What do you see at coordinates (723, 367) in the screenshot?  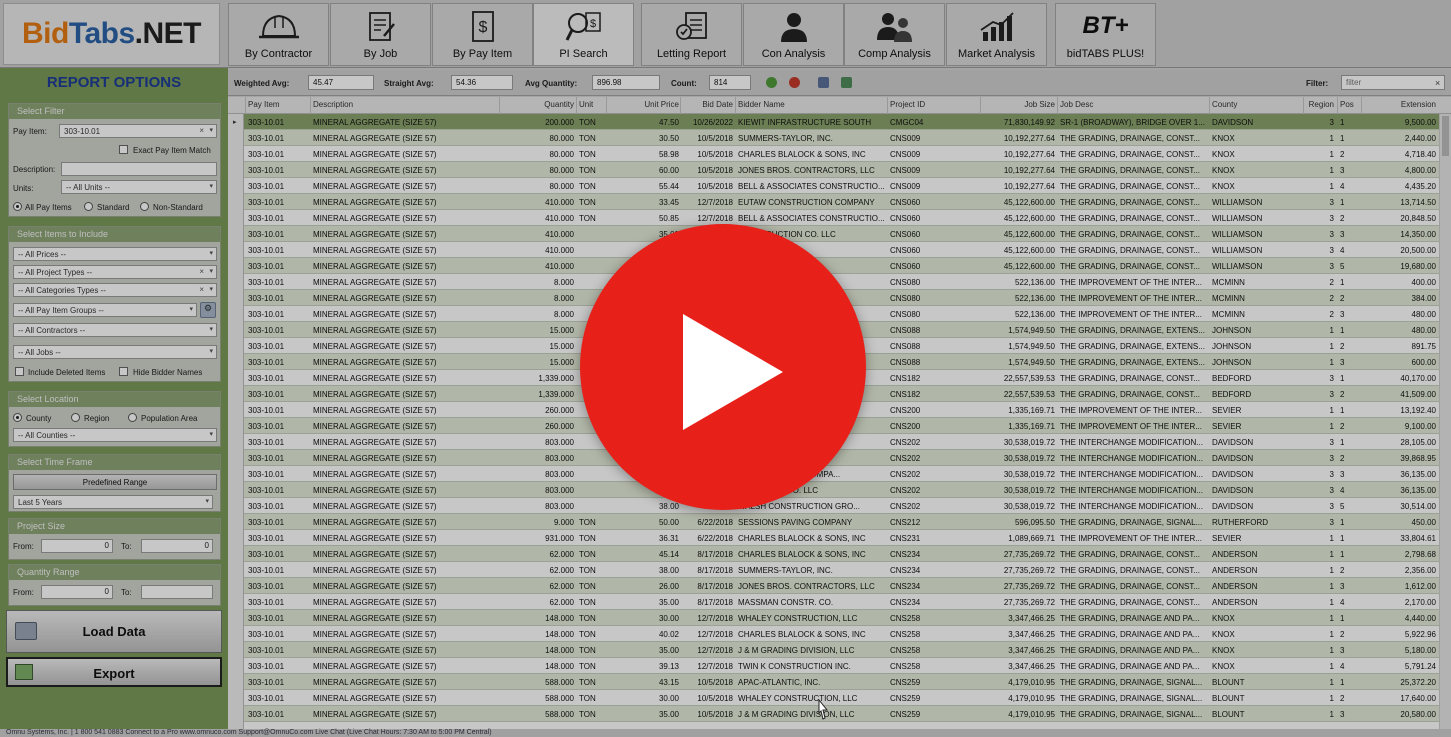 I see `play-button` at bounding box center [723, 367].